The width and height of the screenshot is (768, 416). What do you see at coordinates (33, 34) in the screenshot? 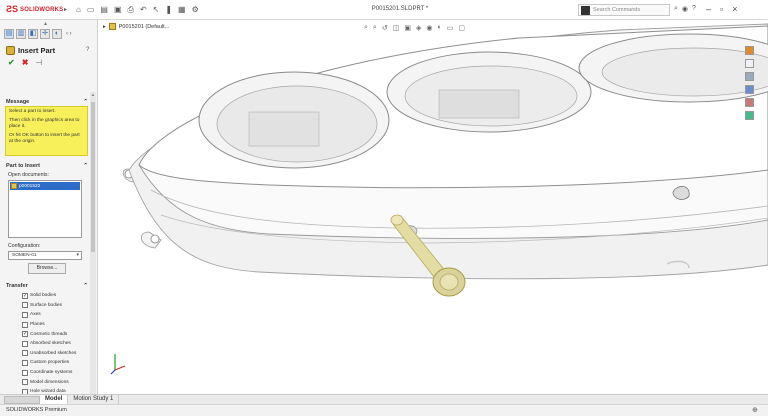
I see `tab-configuration-manager: ◧` at bounding box center [33, 34].